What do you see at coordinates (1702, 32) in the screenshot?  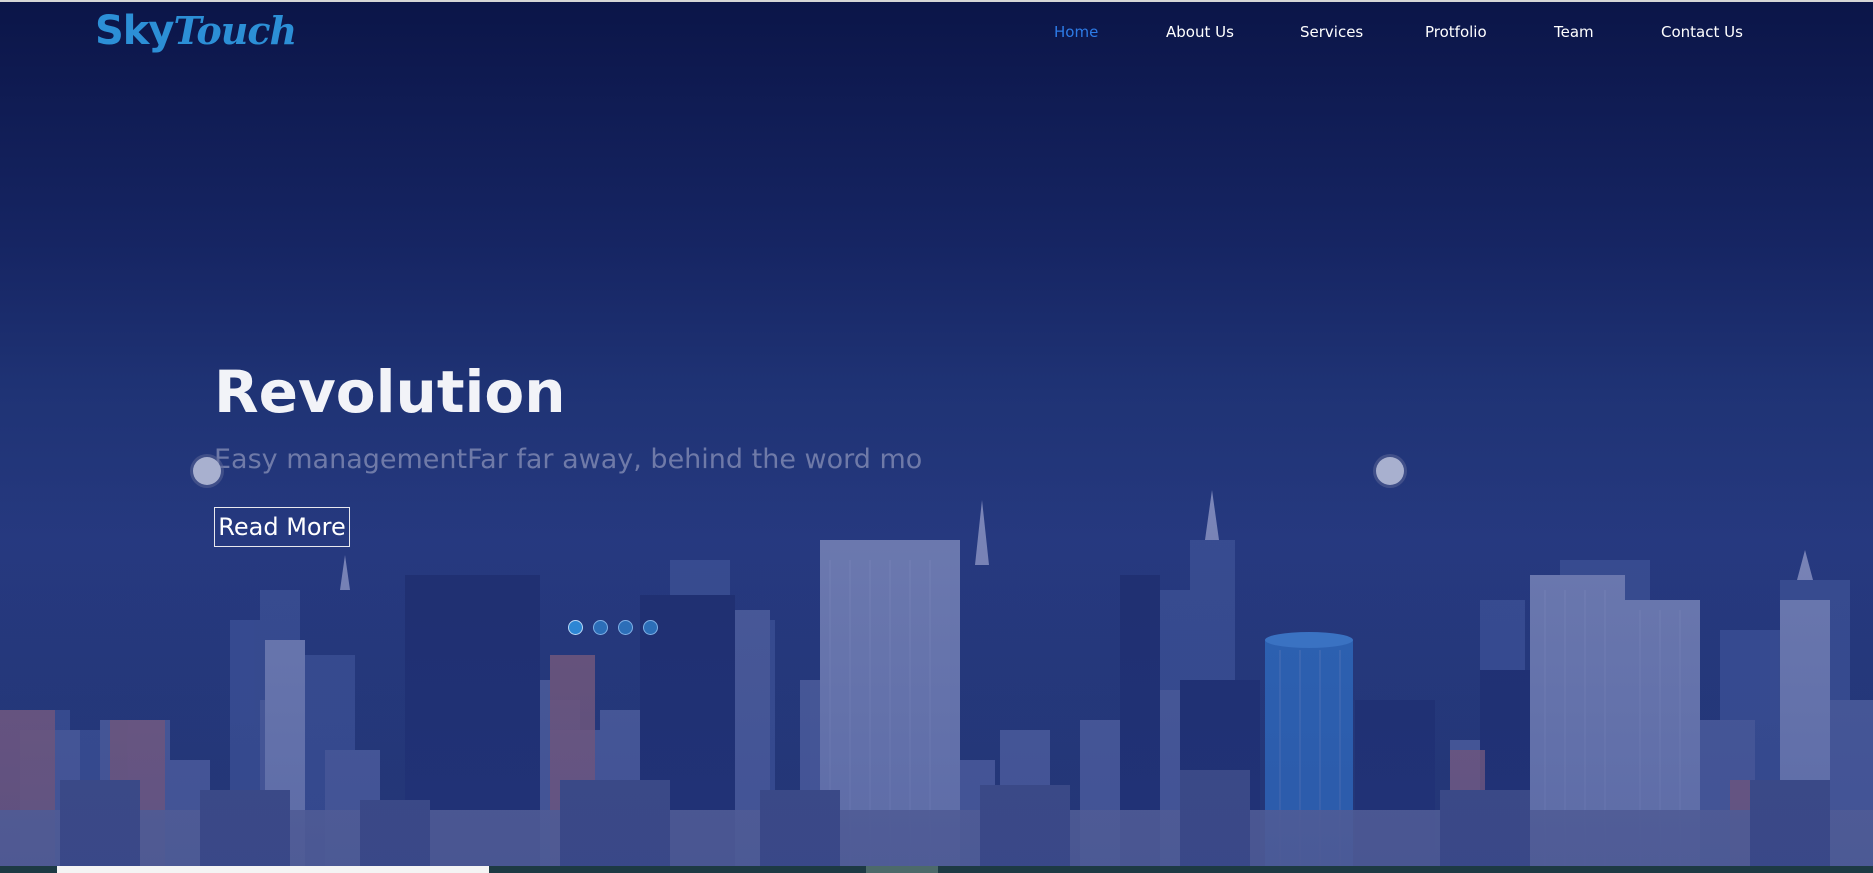 I see `nav-contact-us: Contact Us` at bounding box center [1702, 32].